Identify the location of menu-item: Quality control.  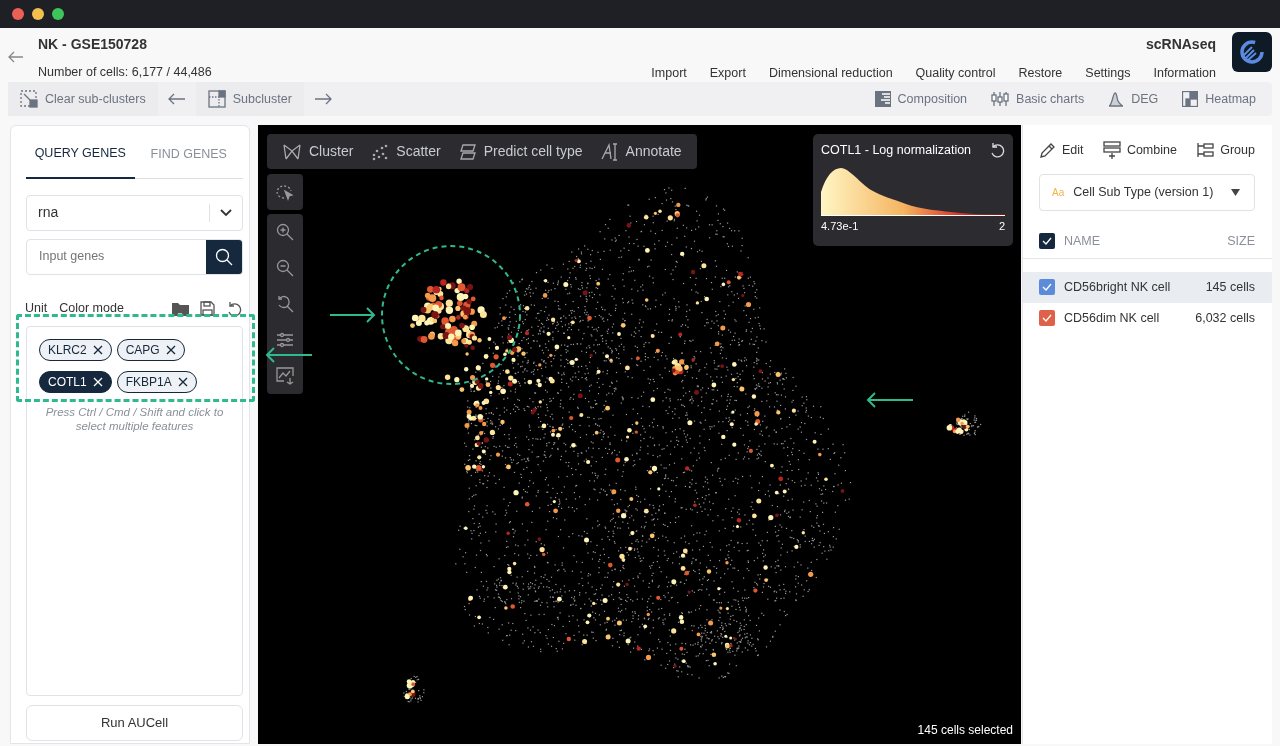
(955, 73).